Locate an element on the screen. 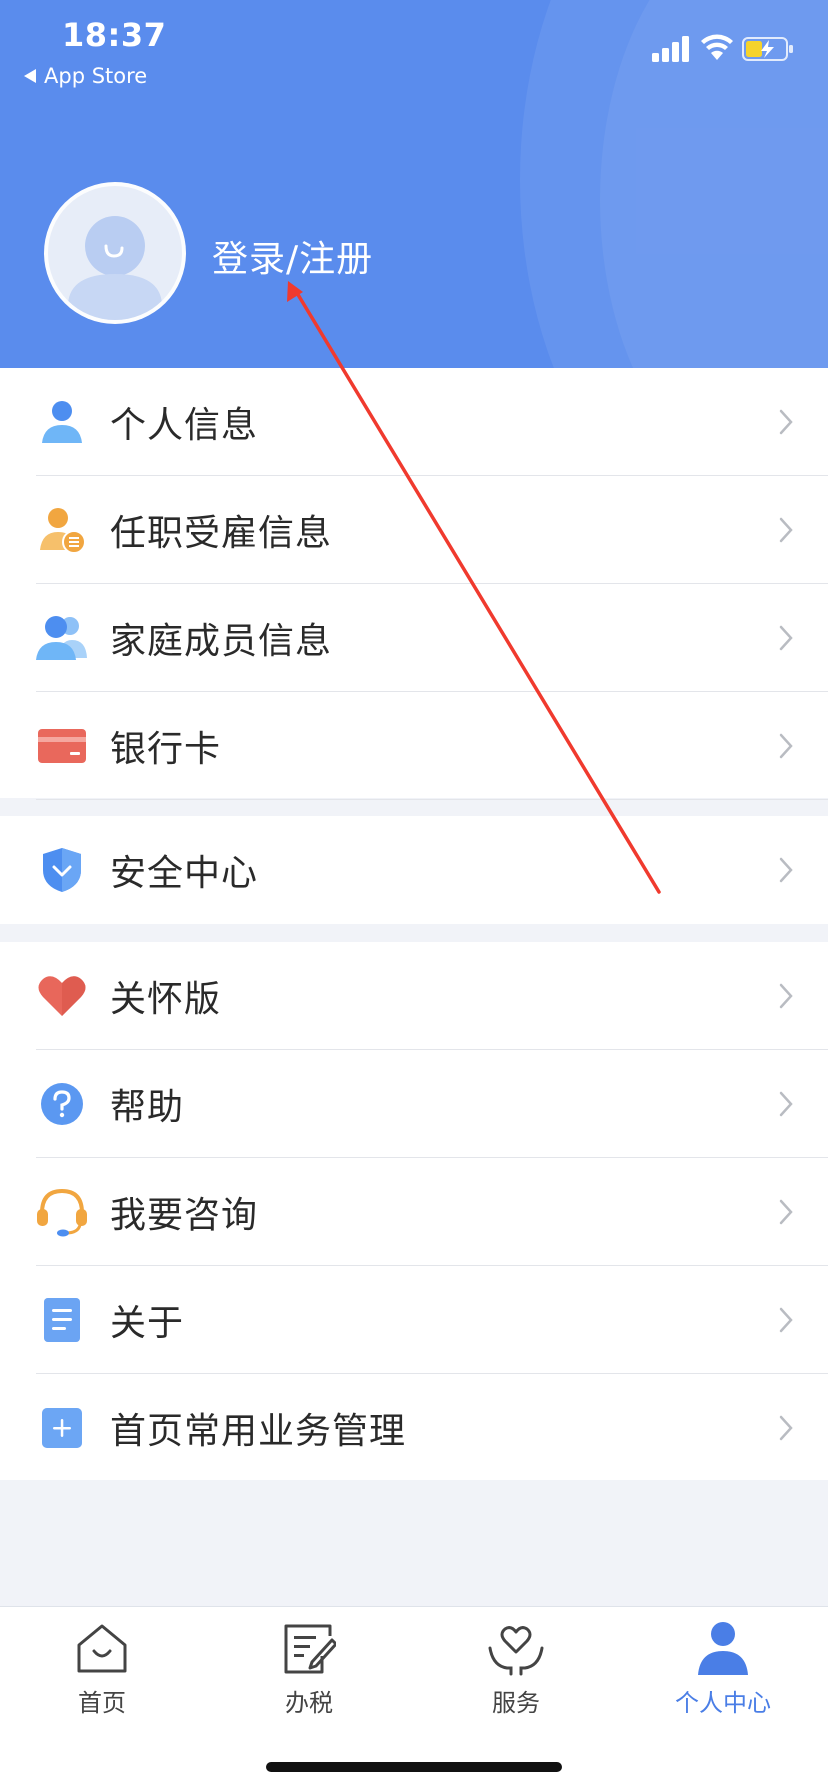 This screenshot has height=1792, width=828. status-time: 18:37 is located at coordinates (114, 35).